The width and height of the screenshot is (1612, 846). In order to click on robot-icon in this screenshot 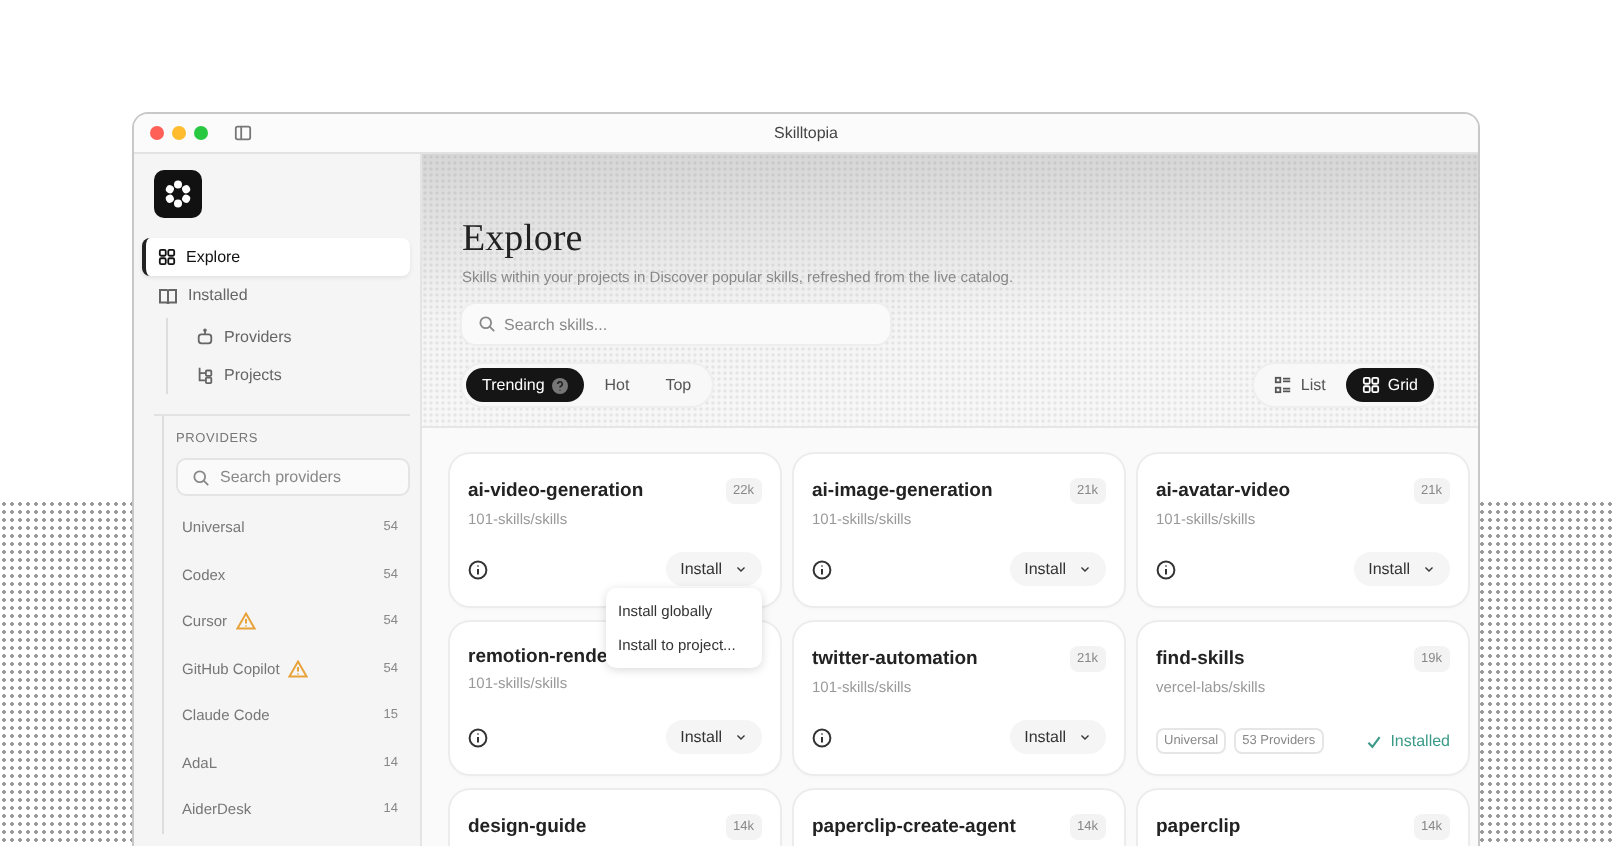, I will do `click(205, 337)`.